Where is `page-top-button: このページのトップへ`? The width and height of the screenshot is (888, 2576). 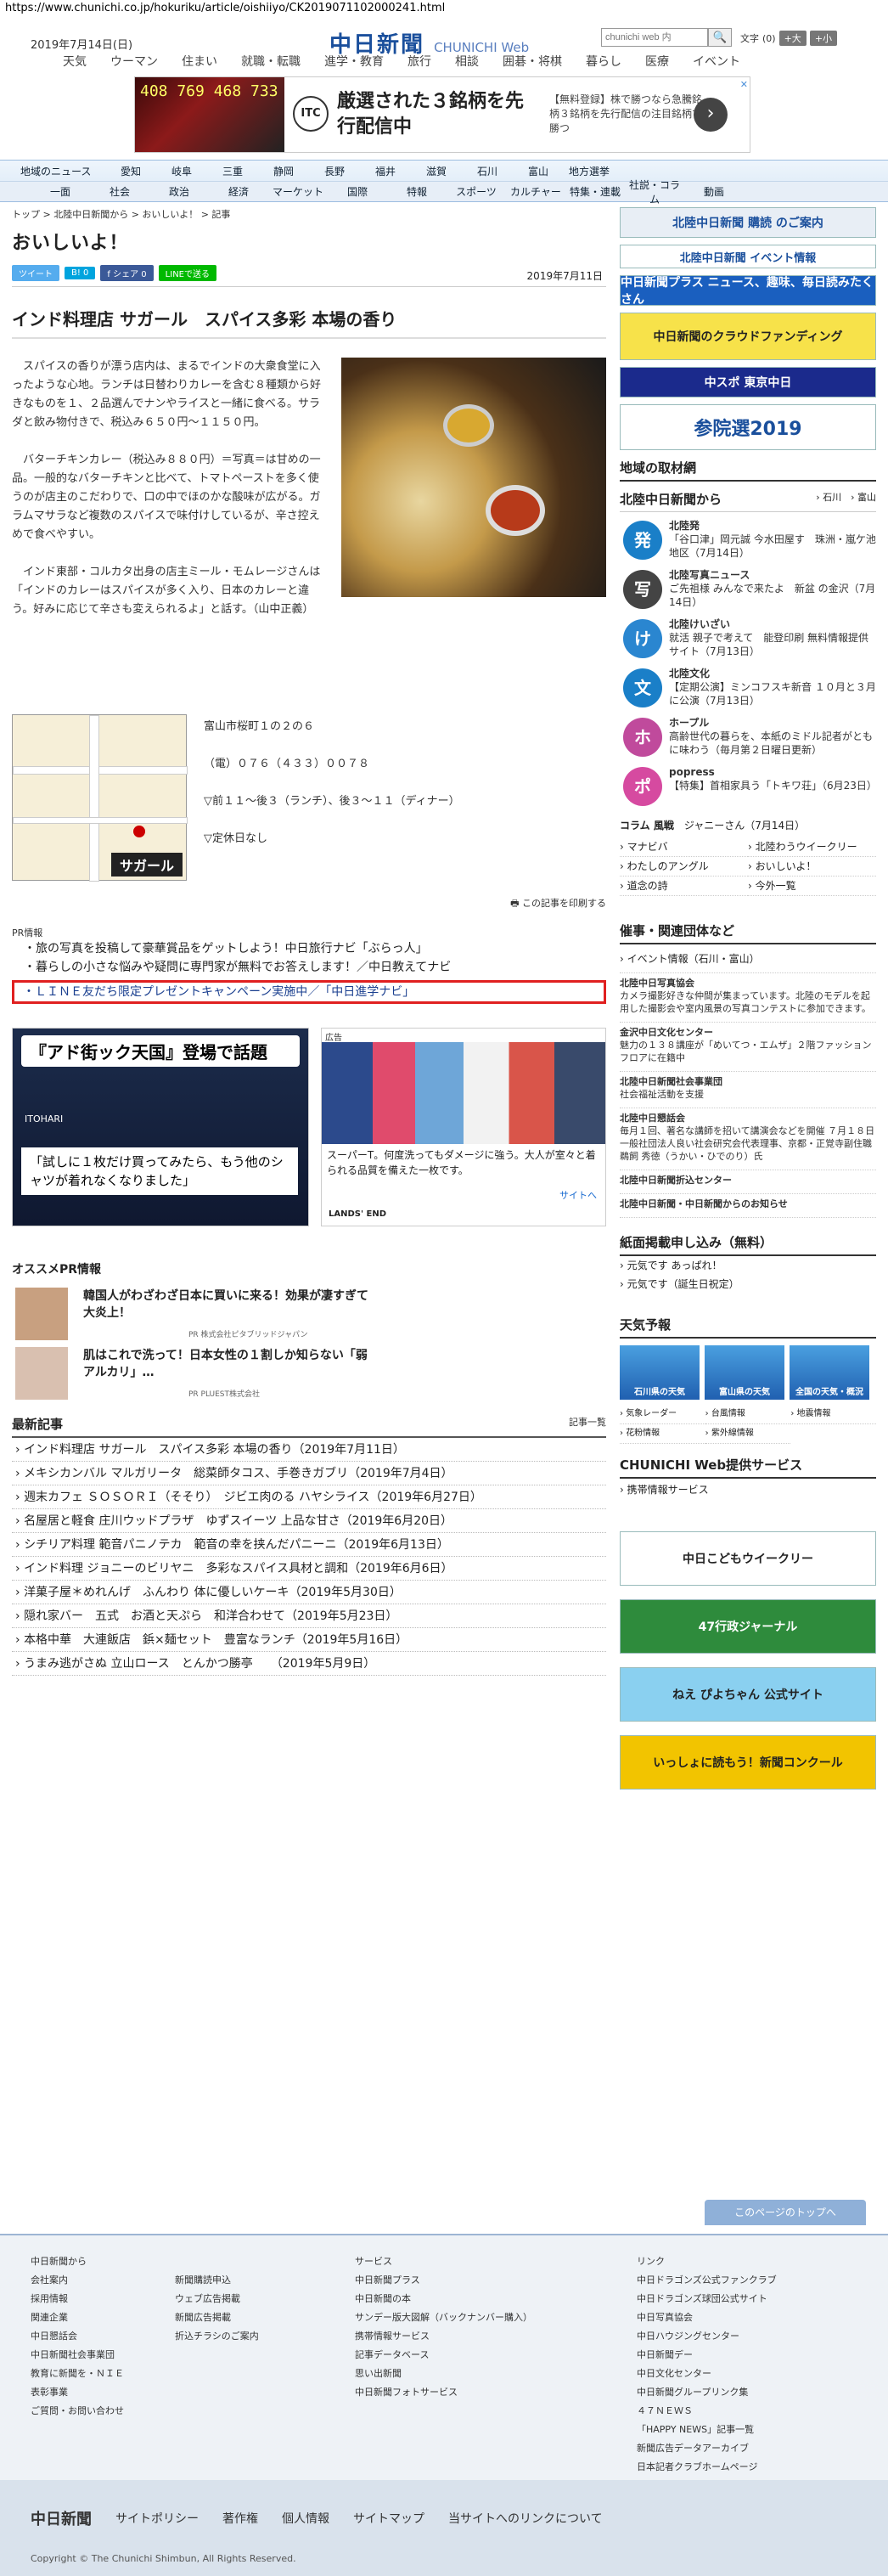
page-top-button: このページのトップへ is located at coordinates (785, 2212).